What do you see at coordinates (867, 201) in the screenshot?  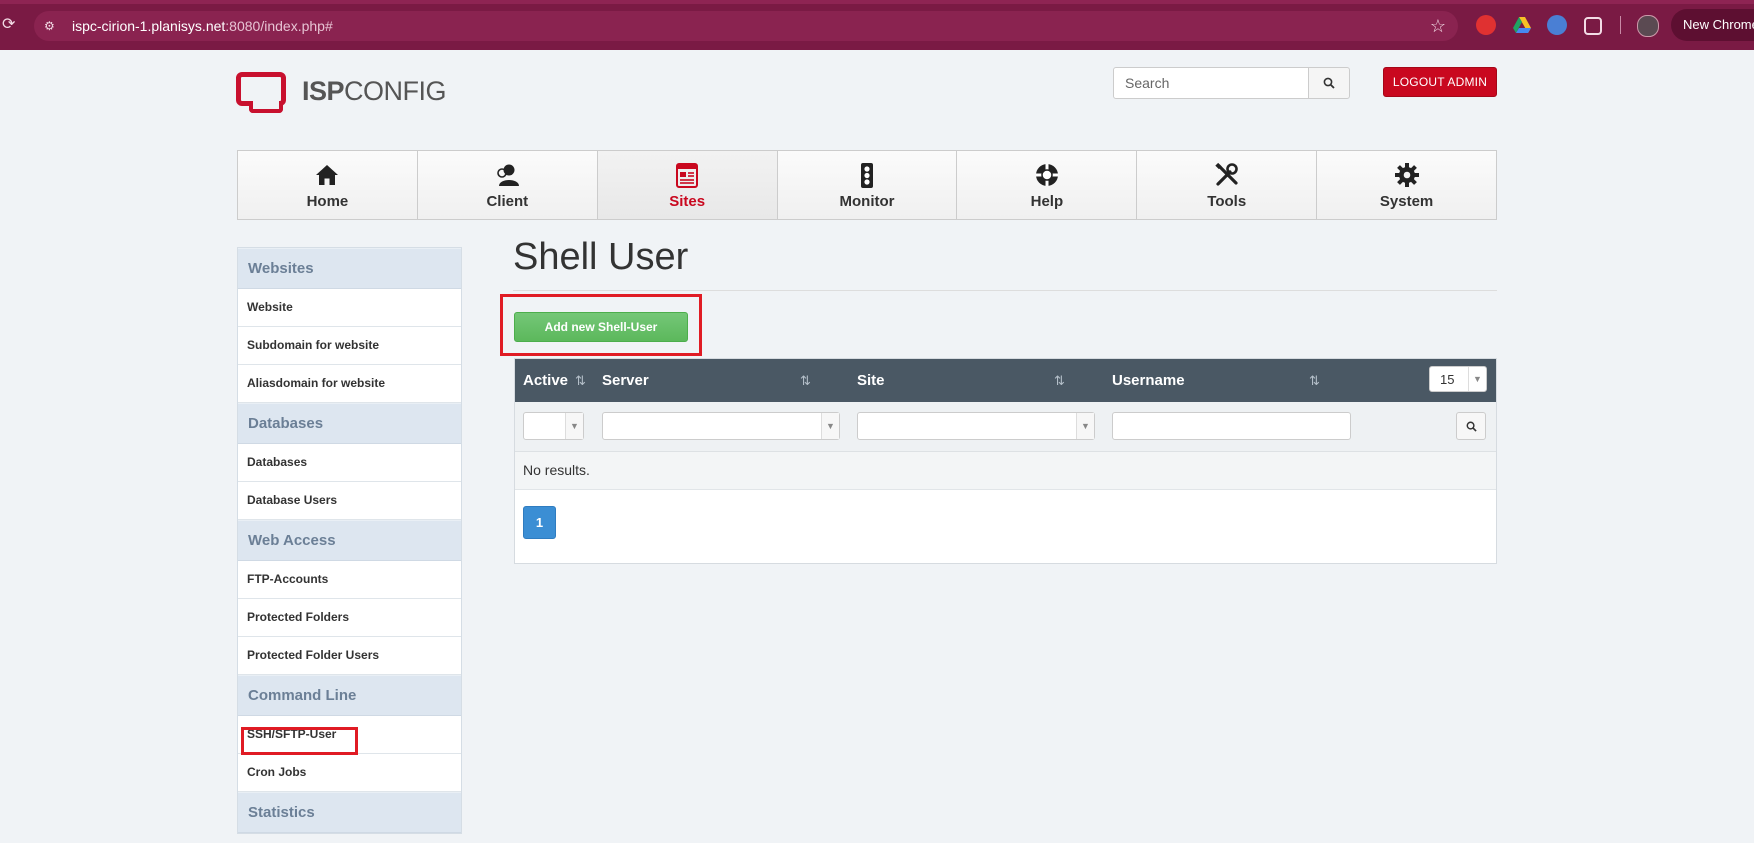 I see `nav-monitor-label: Monitor` at bounding box center [867, 201].